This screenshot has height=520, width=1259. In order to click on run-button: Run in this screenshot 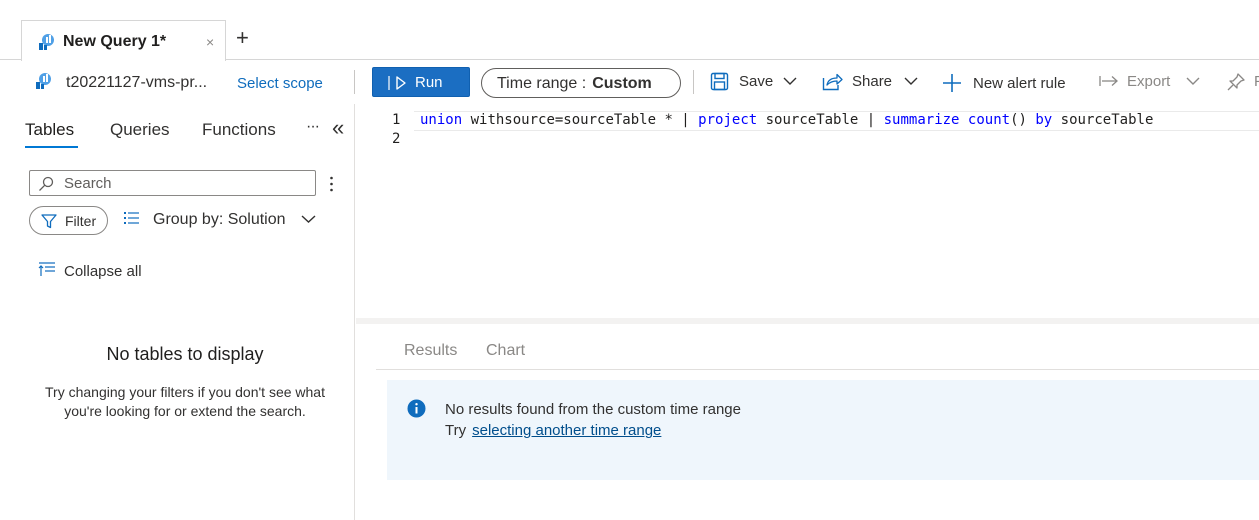, I will do `click(421, 82)`.